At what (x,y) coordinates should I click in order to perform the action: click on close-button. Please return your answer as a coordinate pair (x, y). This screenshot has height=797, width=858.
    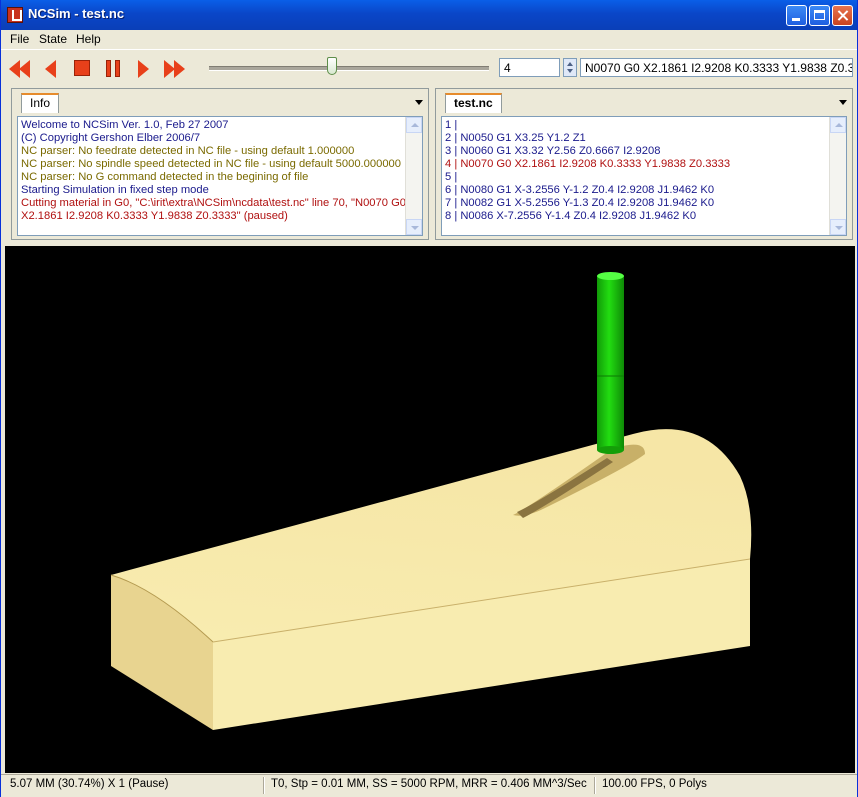
    Looking at the image, I should click on (842, 15).